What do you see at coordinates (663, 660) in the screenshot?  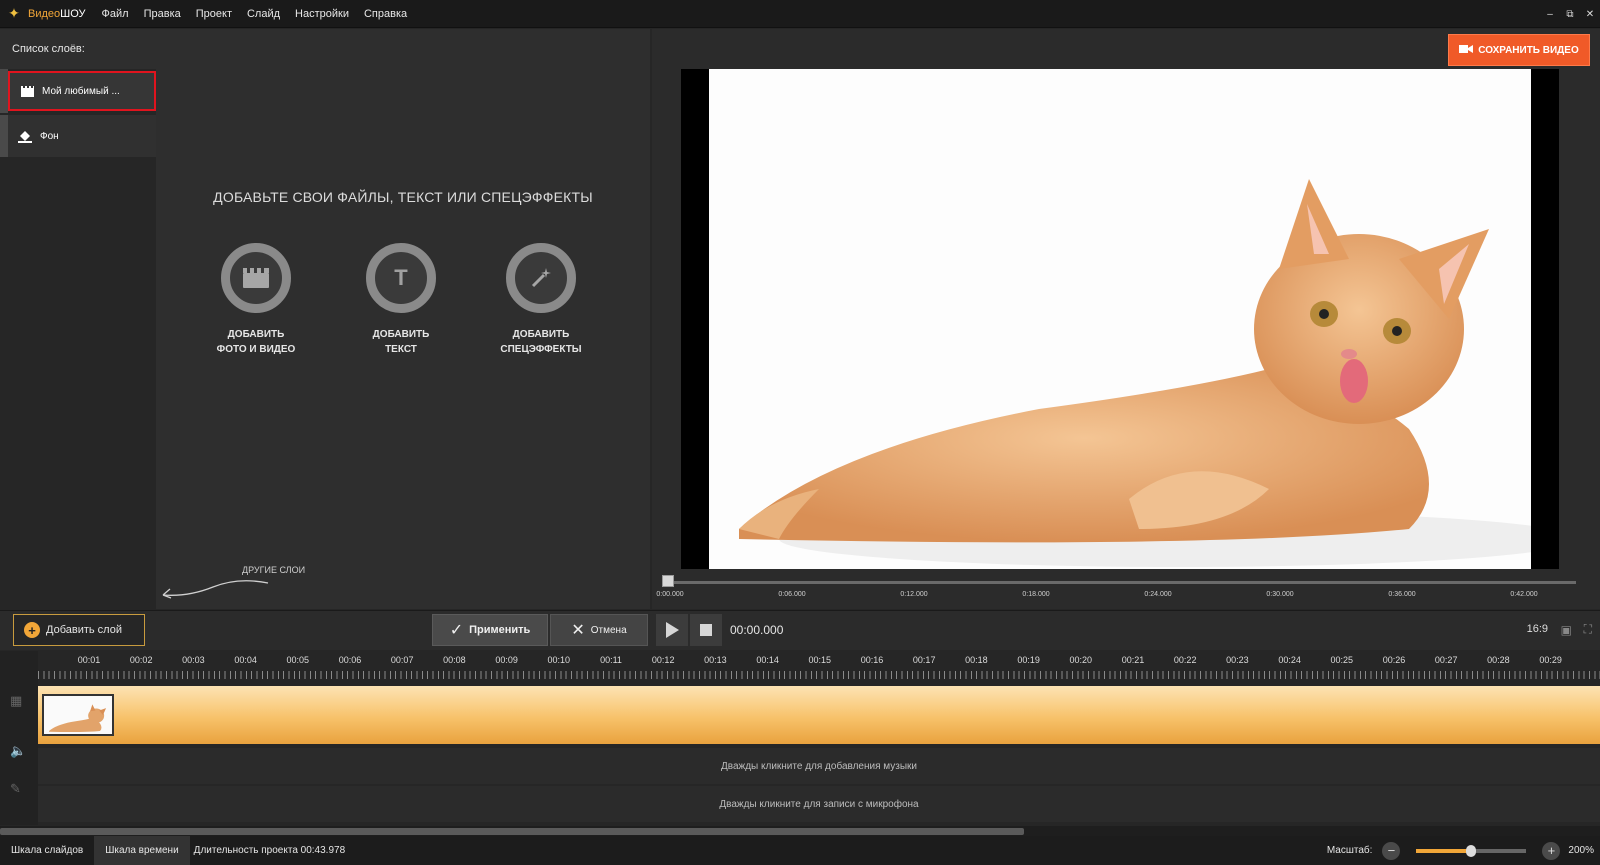 I see `ruler-label: 00:12` at bounding box center [663, 660].